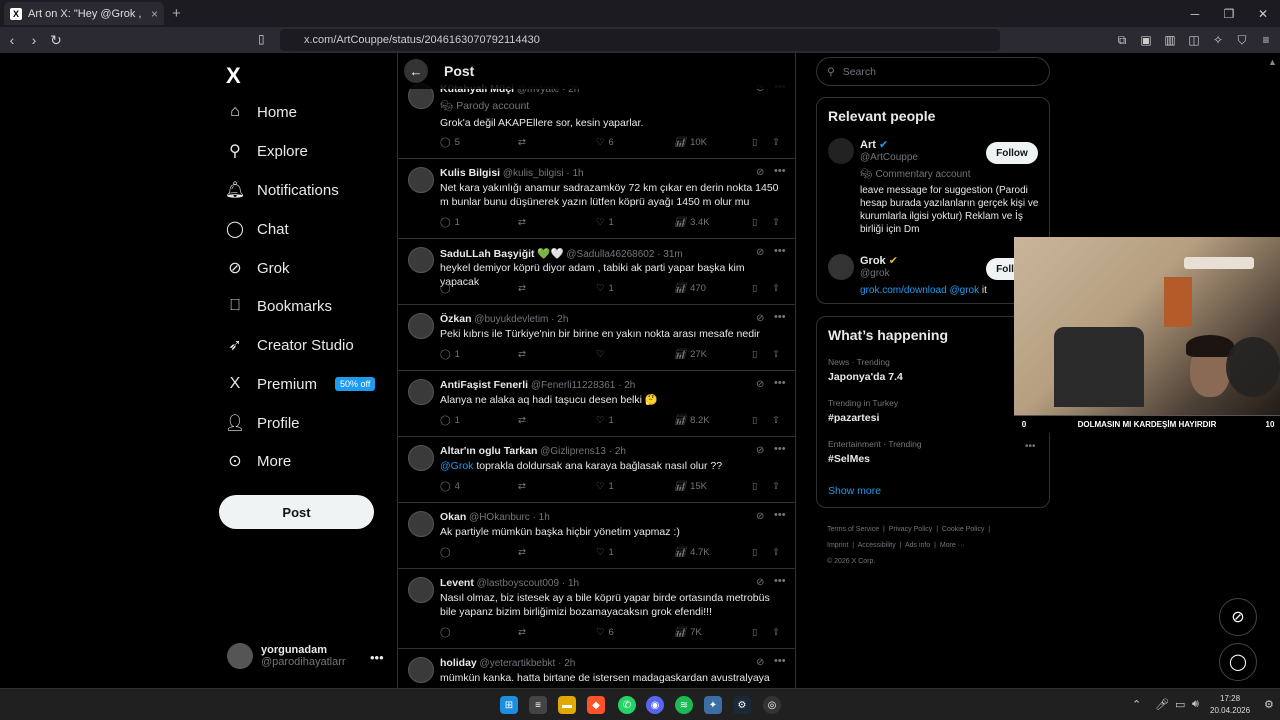  Describe the element at coordinates (610, 254) in the screenshot. I see `author-handle: @Sadulla46268602` at that location.